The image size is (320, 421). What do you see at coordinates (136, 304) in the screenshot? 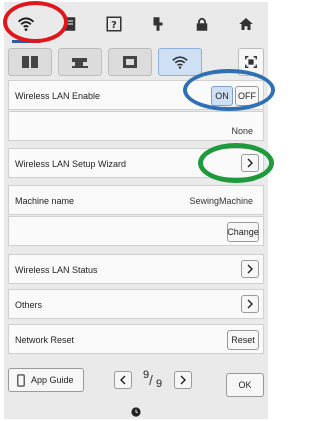
I see `others-row: Others` at bounding box center [136, 304].